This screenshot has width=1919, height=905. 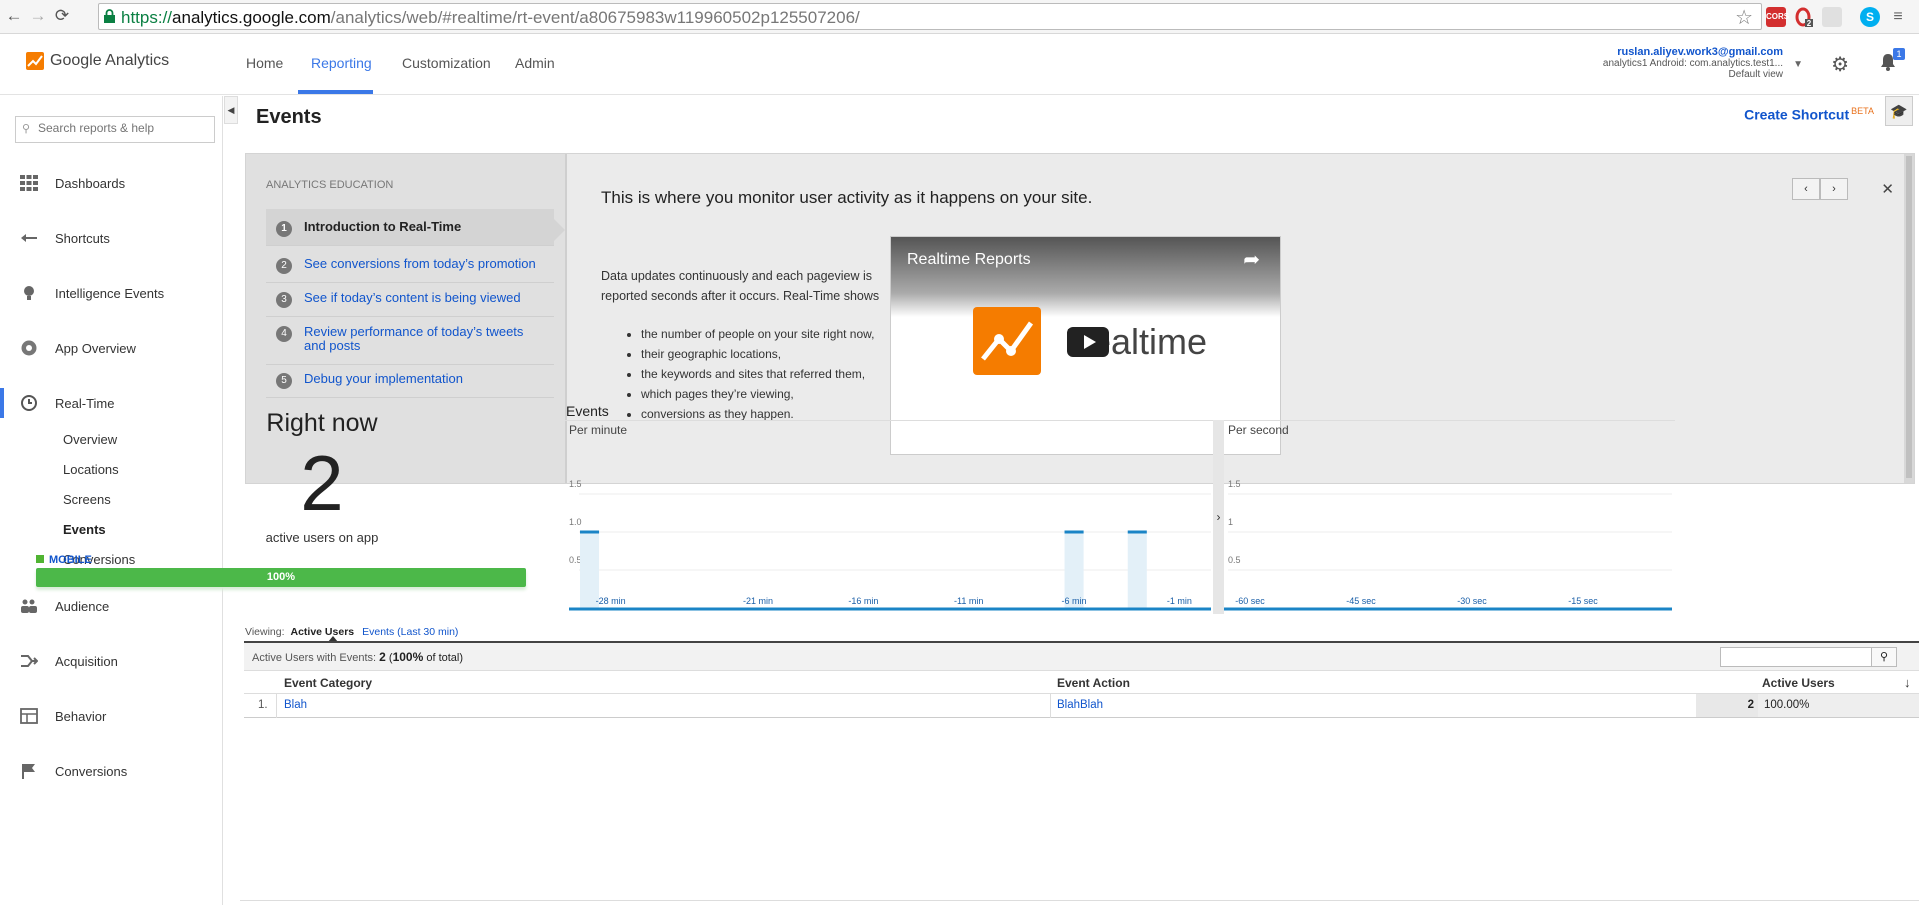 I want to click on sort-descending-icon: ↓, so click(x=1907, y=682).